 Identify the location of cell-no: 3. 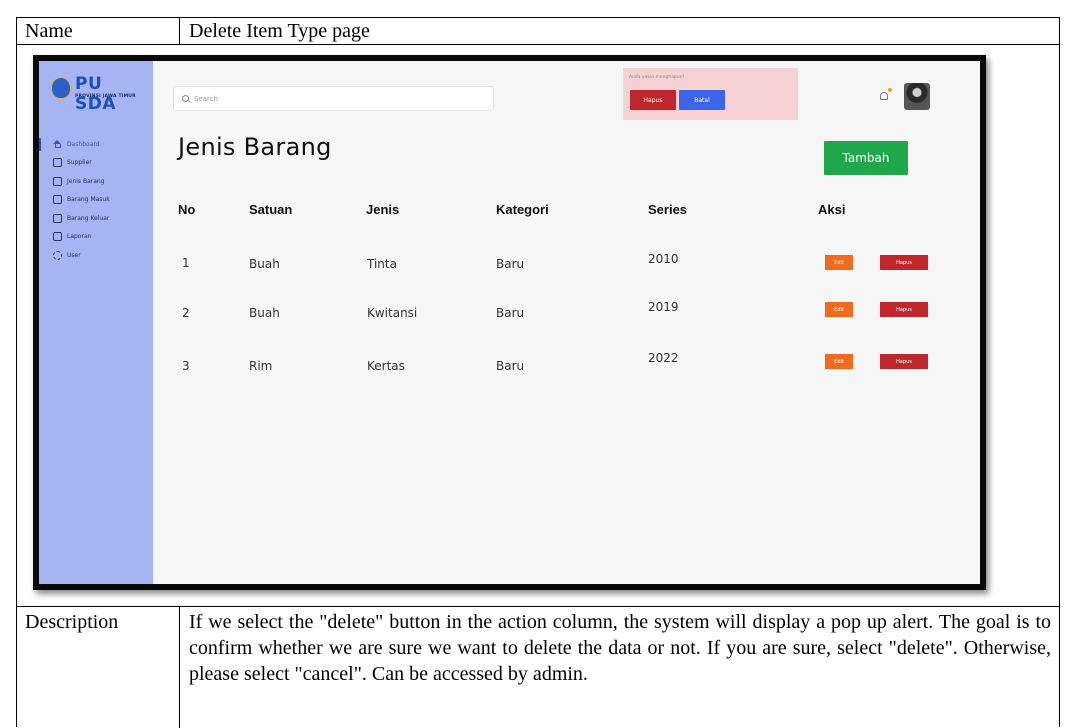
(186, 366).